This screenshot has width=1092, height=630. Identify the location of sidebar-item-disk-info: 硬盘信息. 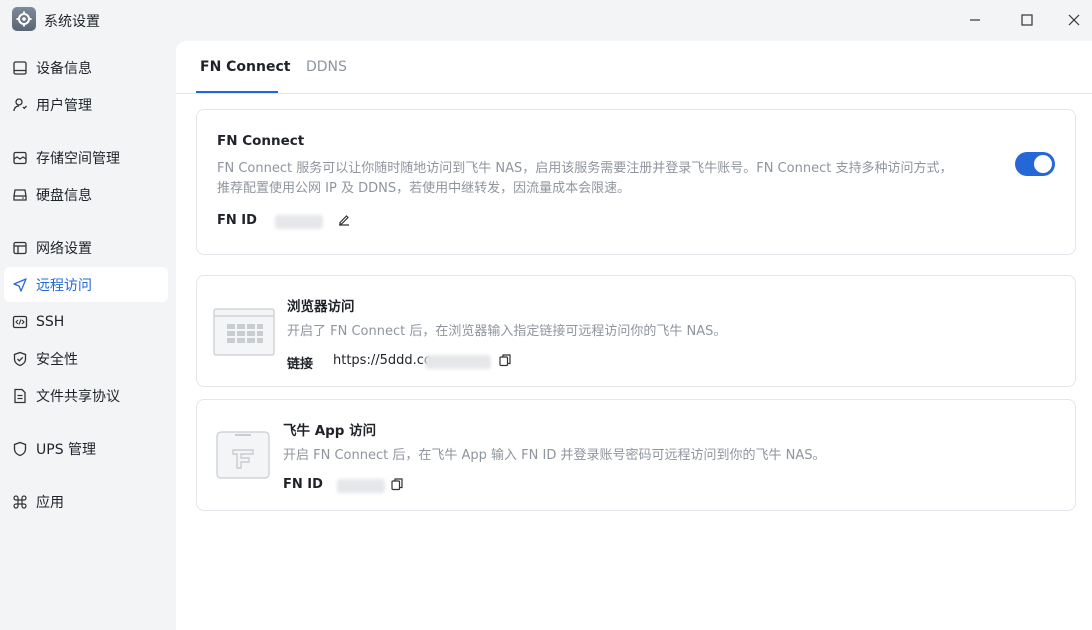
(86, 194).